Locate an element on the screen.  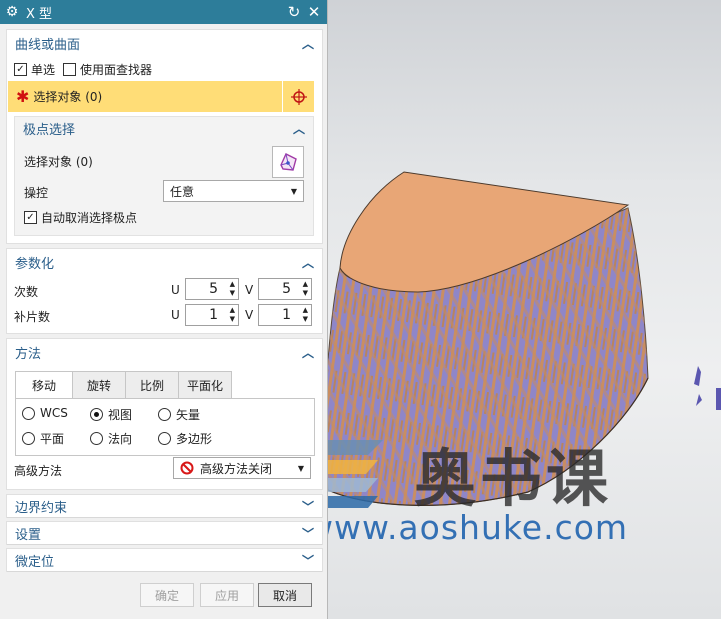
advanced-method-label-row: 高级方法 is located at coordinates (38, 470).